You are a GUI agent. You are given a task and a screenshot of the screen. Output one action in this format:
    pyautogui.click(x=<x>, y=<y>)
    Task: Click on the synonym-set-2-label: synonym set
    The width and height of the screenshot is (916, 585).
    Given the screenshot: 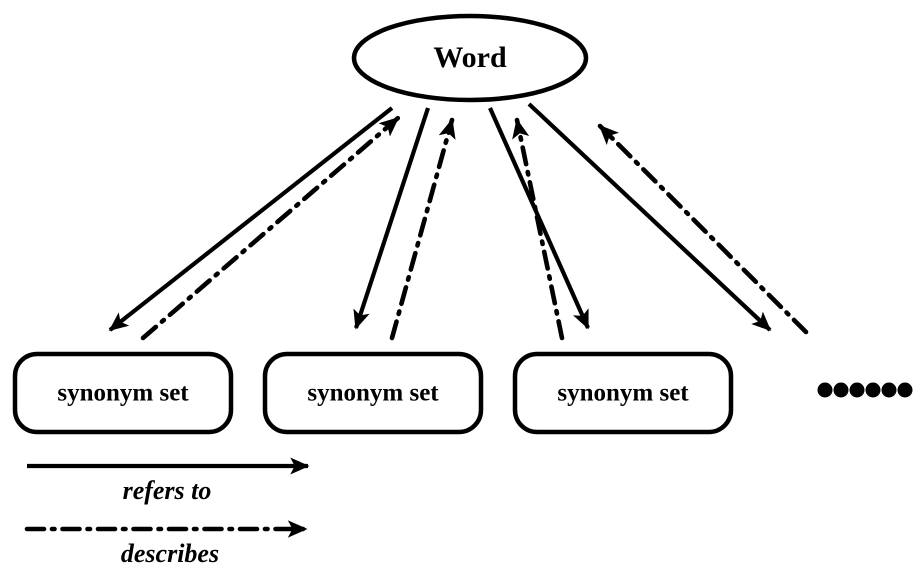 What is the action you would take?
    pyautogui.click(x=373, y=393)
    